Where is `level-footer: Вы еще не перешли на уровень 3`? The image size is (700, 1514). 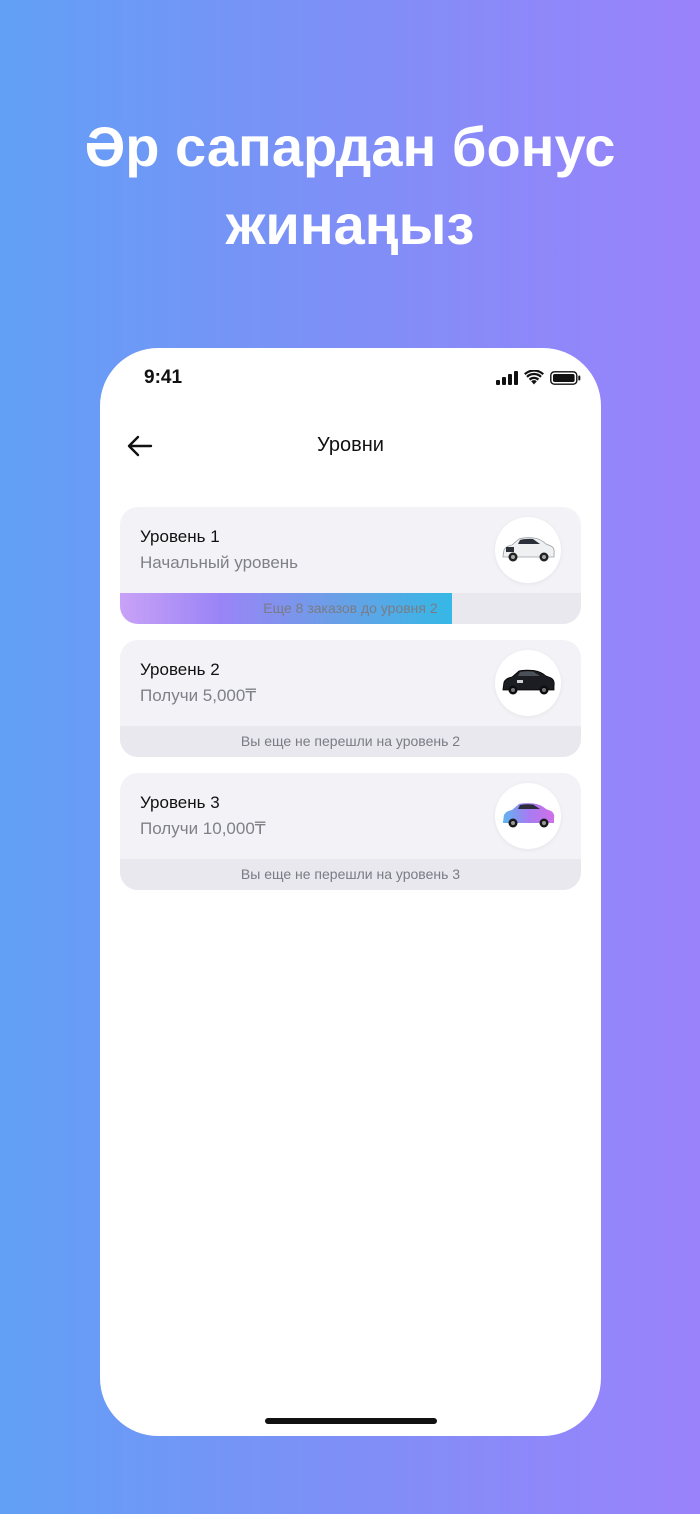 level-footer: Вы еще не перешли на уровень 3 is located at coordinates (350, 874).